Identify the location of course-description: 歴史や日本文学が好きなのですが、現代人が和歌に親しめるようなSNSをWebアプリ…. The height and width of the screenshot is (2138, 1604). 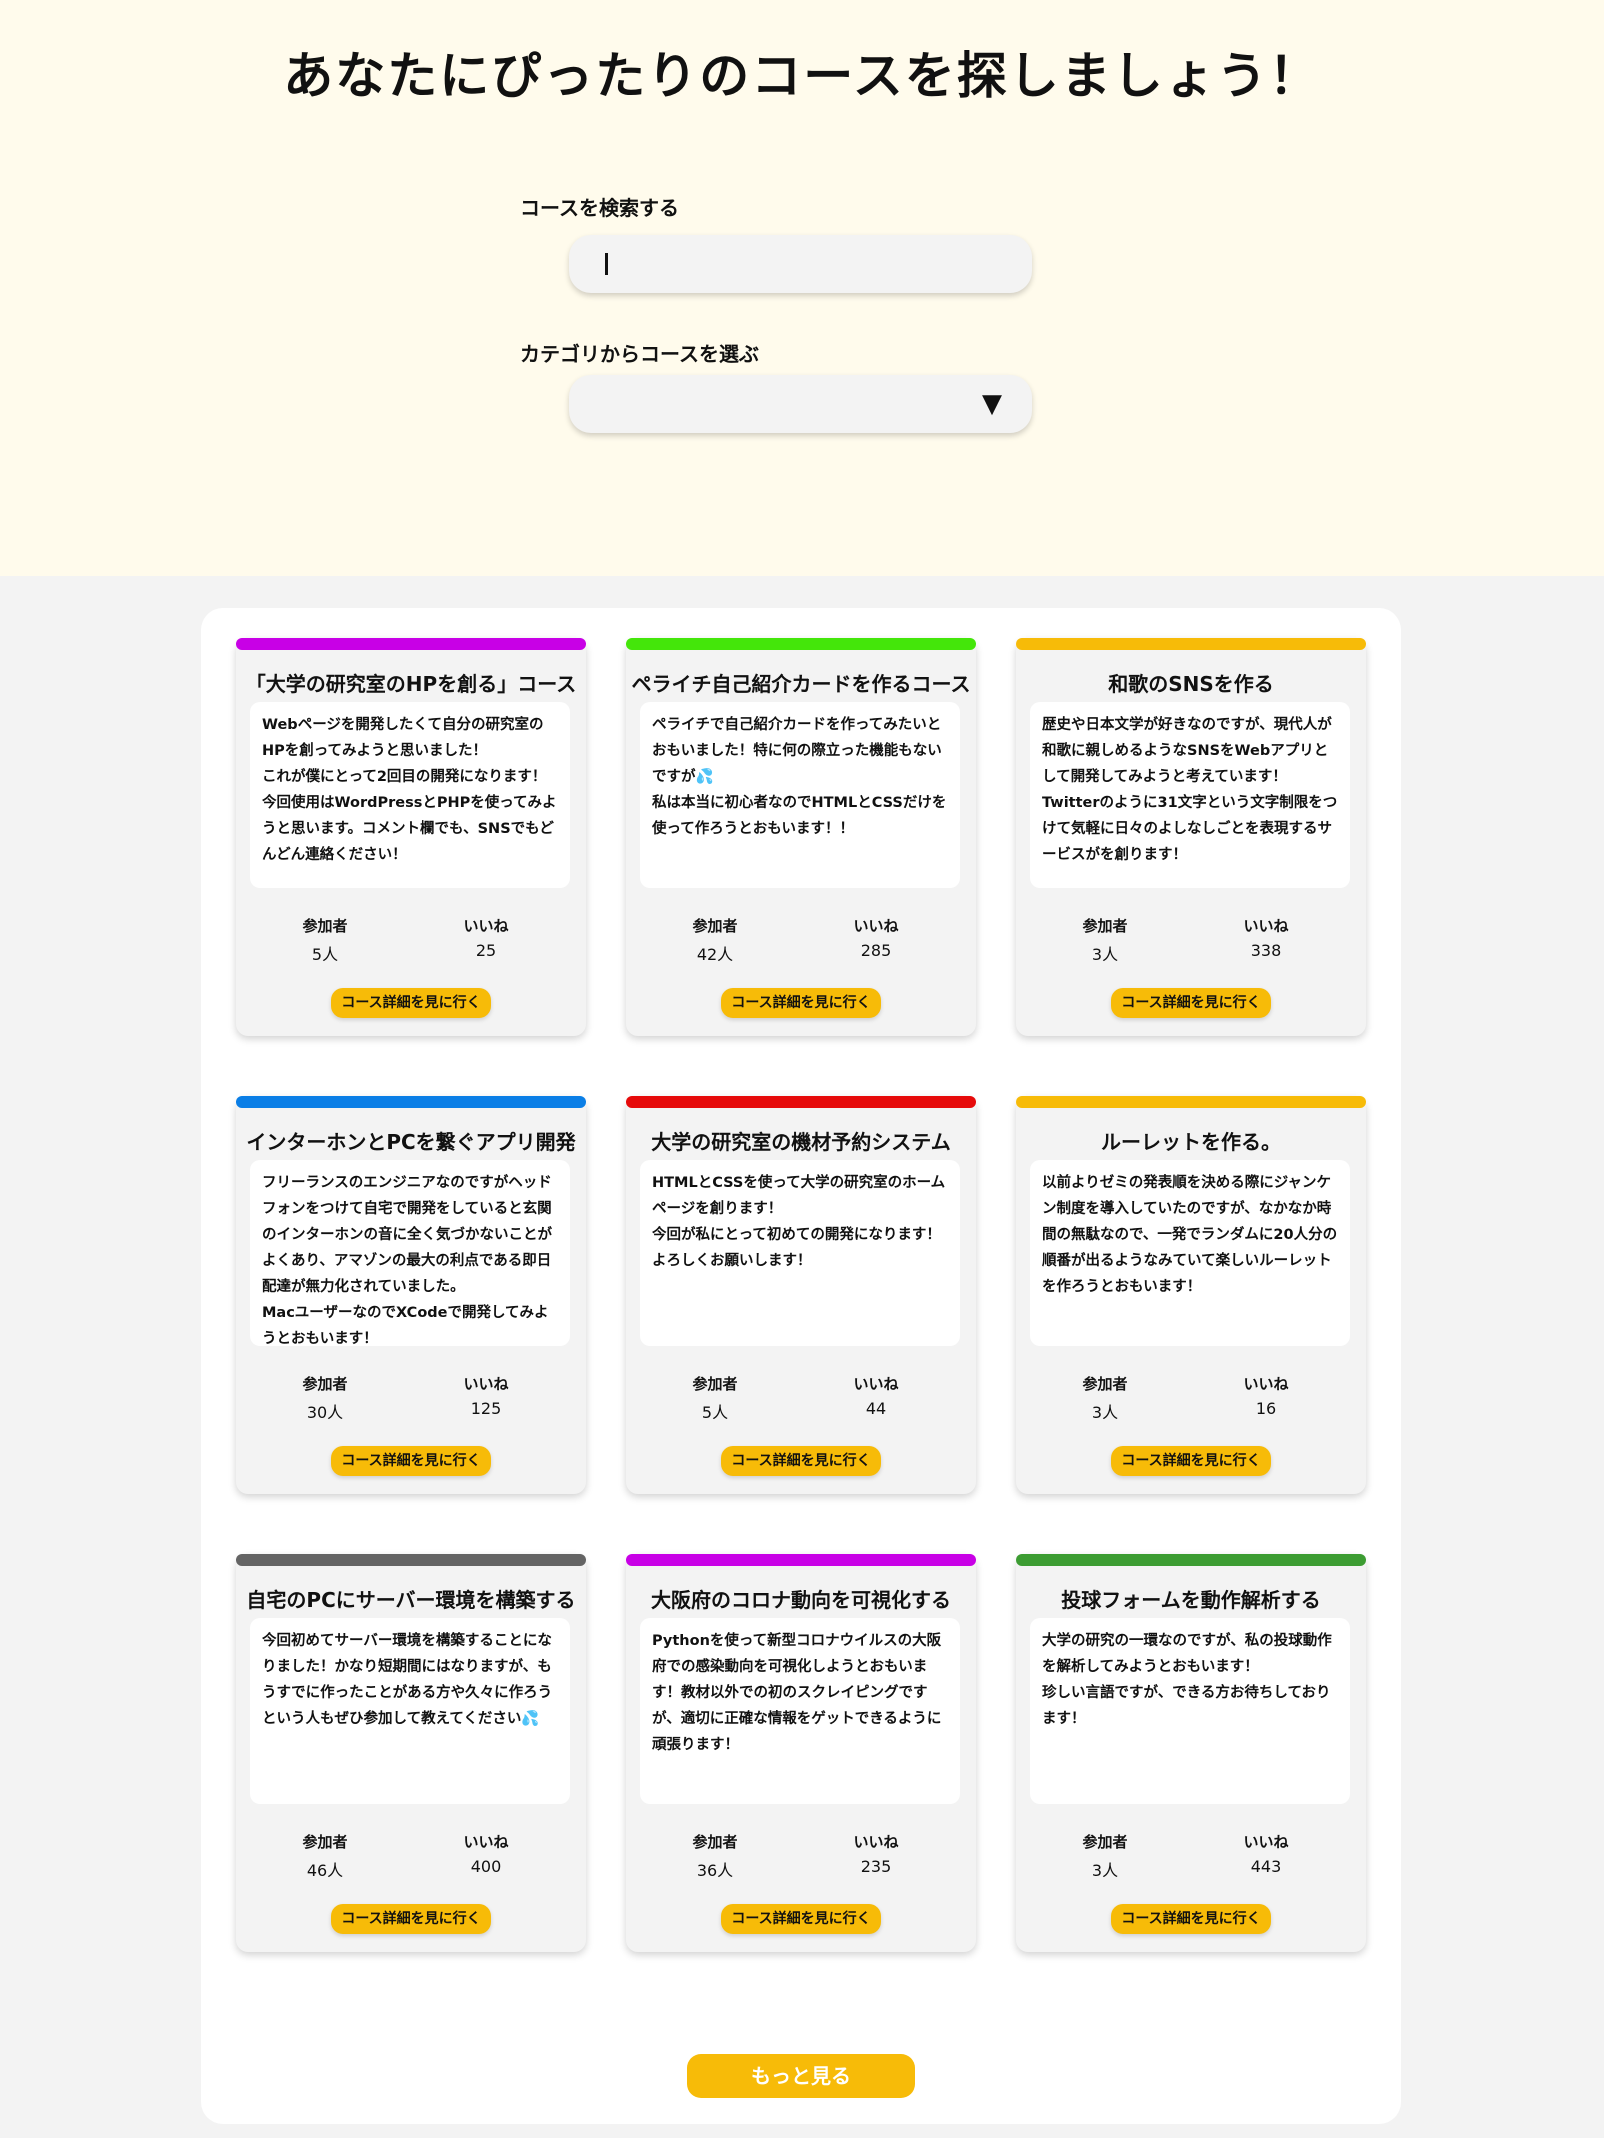
(1190, 795).